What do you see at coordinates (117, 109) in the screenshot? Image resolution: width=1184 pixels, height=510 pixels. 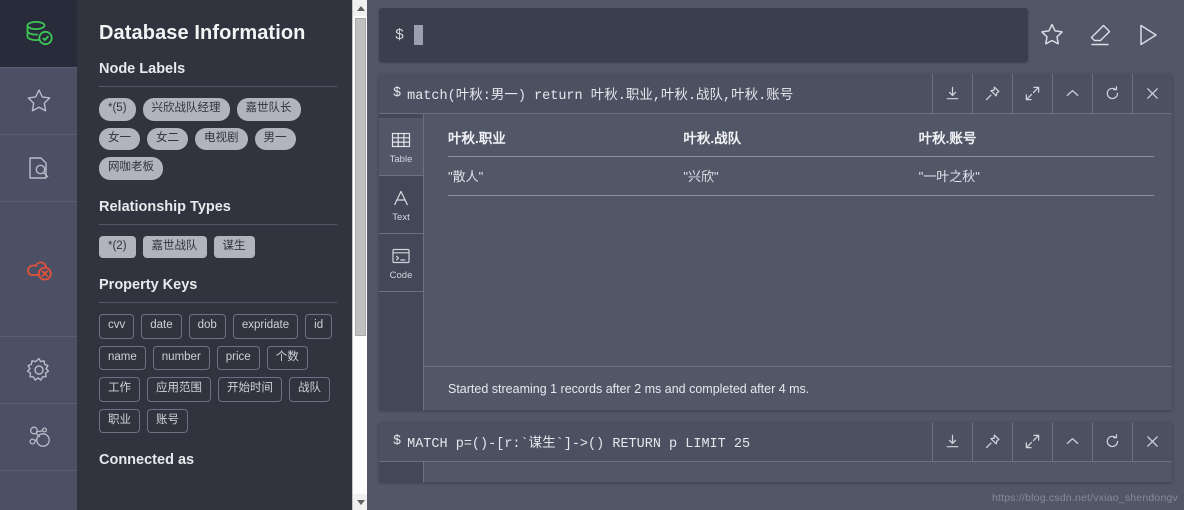 I see `node-label-chip: *(5)` at bounding box center [117, 109].